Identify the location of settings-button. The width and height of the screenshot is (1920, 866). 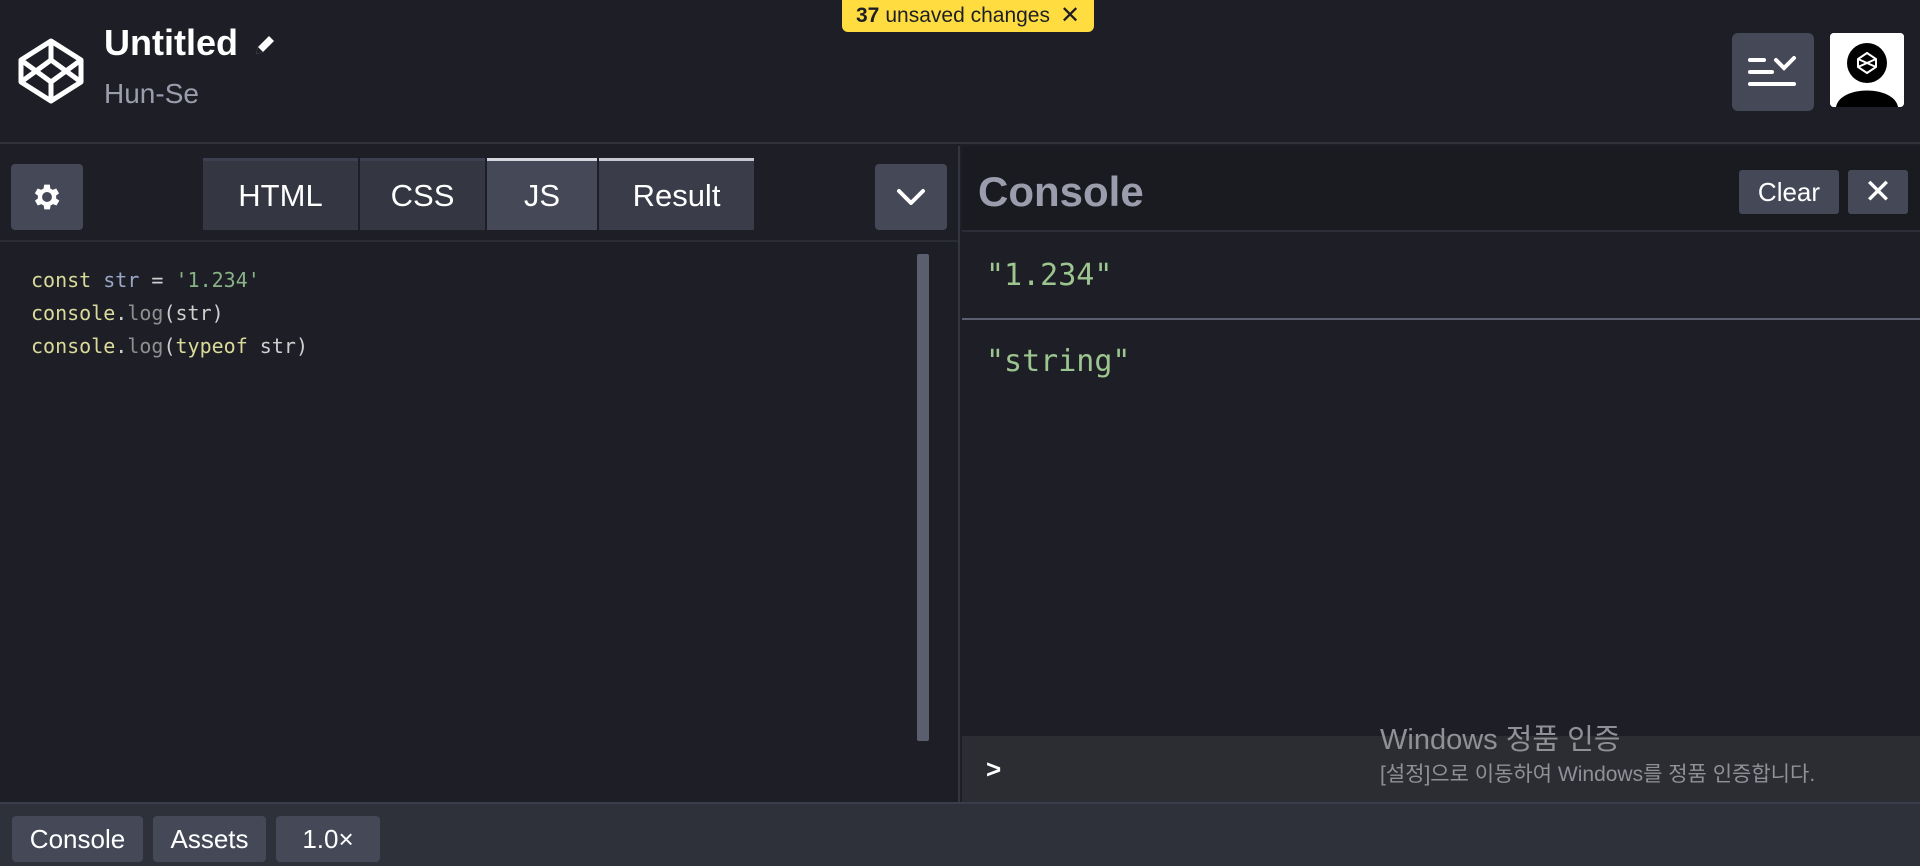
(47, 197).